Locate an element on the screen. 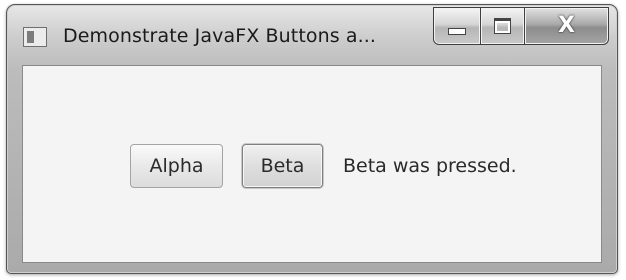  close-icon: X is located at coordinates (566, 25).